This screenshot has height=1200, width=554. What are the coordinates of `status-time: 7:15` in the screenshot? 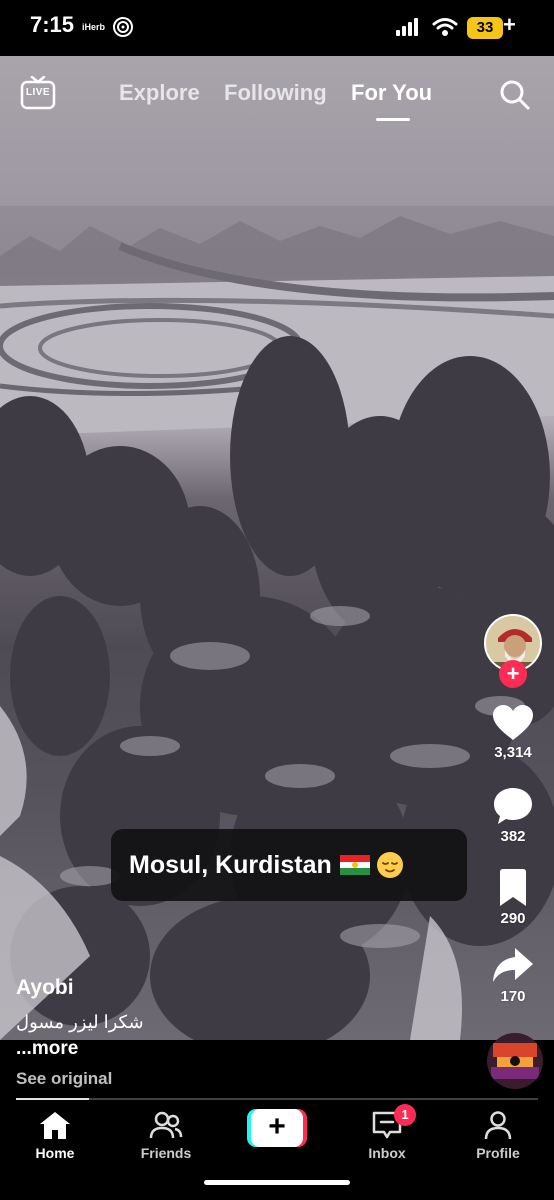 It's located at (52, 24).